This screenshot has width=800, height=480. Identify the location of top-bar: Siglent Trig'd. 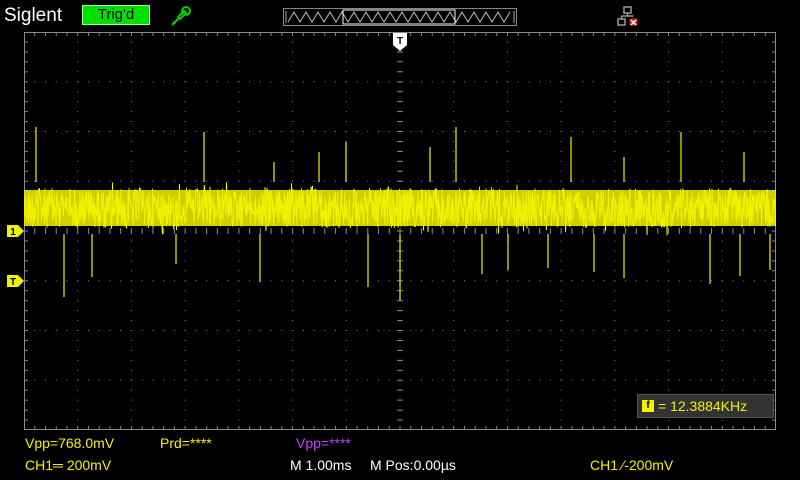
(400, 16).